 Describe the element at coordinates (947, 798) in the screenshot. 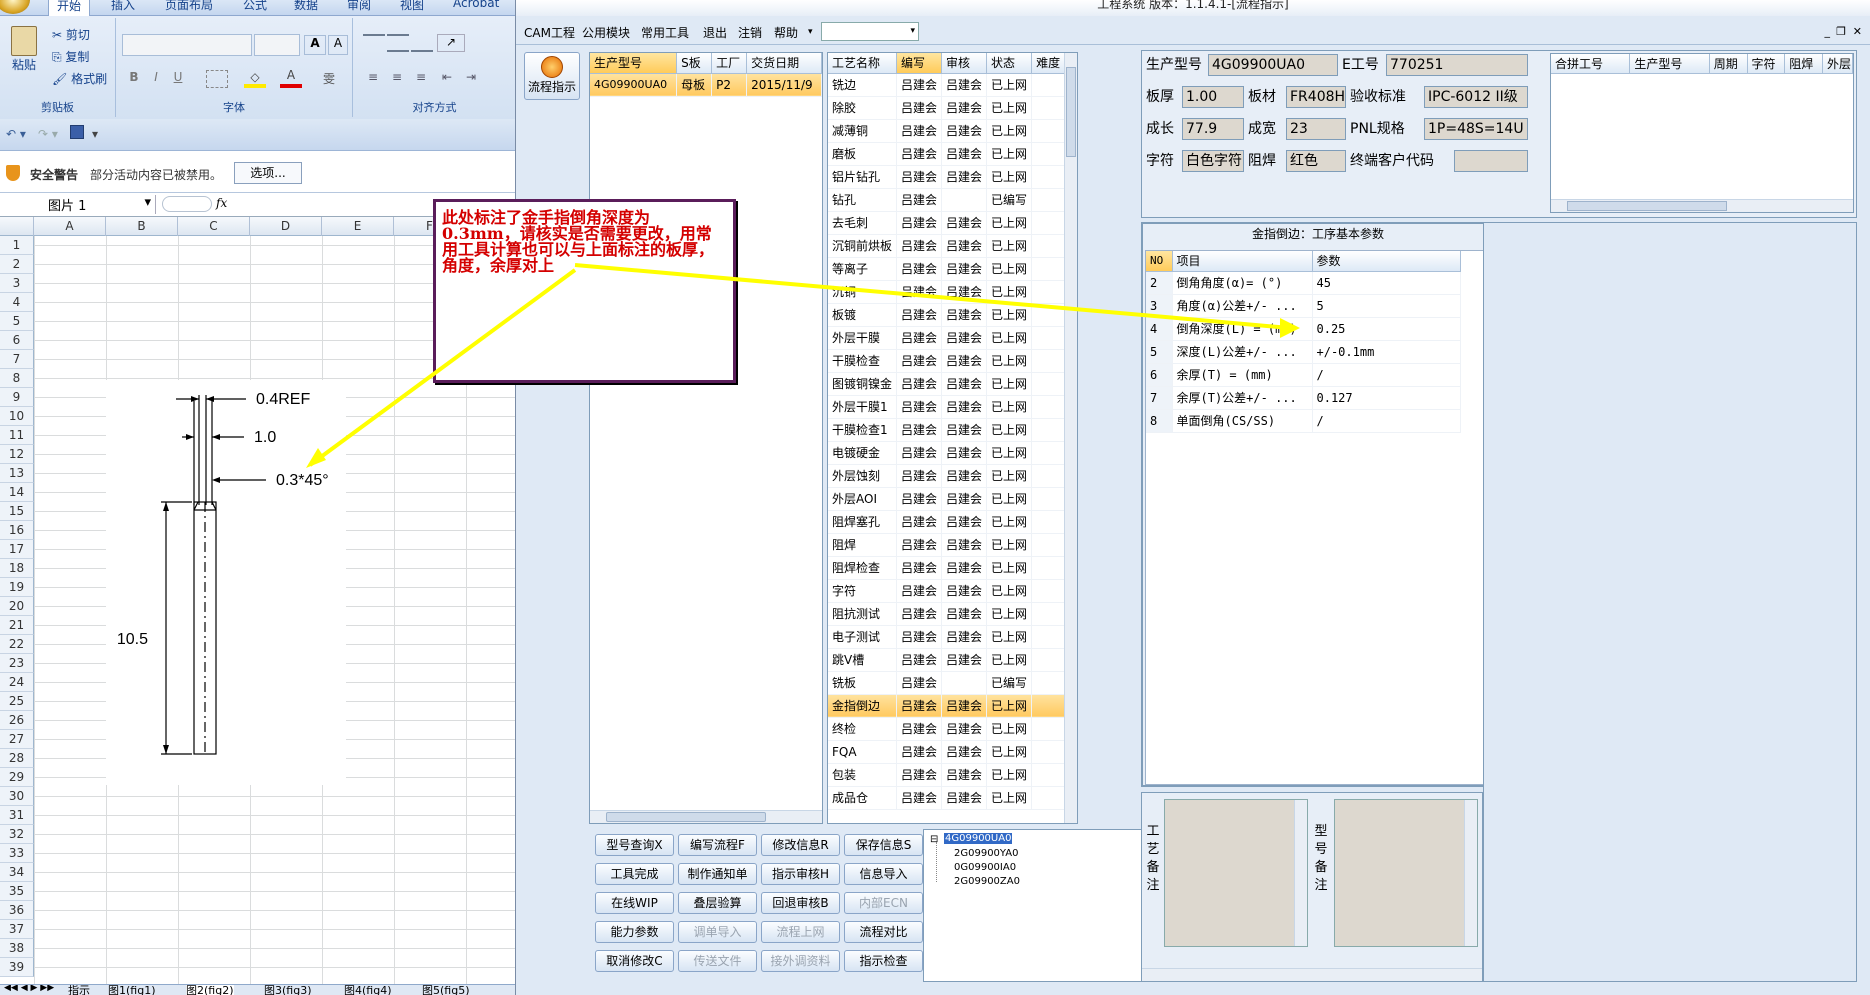

I see `table-row: 成品仓 吕建会 吕建会 已上网` at that location.